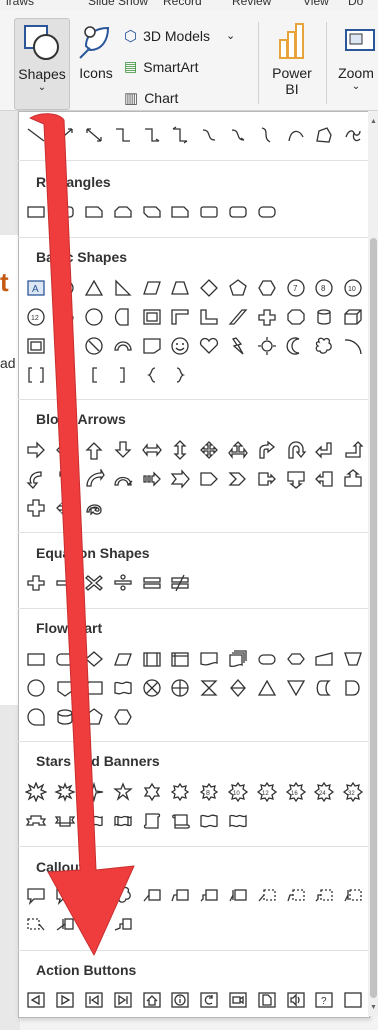 This screenshot has width=378, height=1030. Describe the element at coordinates (373, 121) in the screenshot. I see `scroll-up-icon: ▲` at that location.